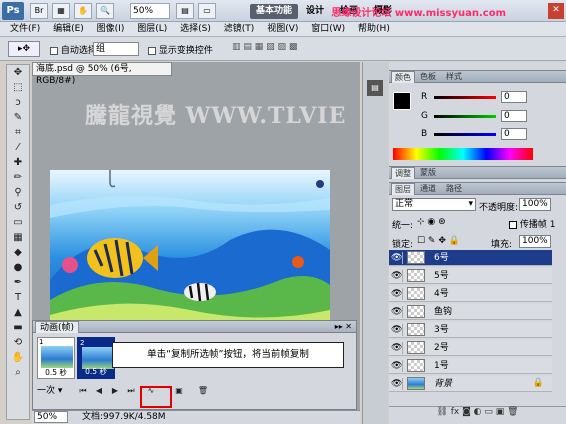 This screenshot has width=566, height=424. What do you see at coordinates (56, 358) in the screenshot?
I see `animation-frame-1: 1 0.5 秒` at bounding box center [56, 358].